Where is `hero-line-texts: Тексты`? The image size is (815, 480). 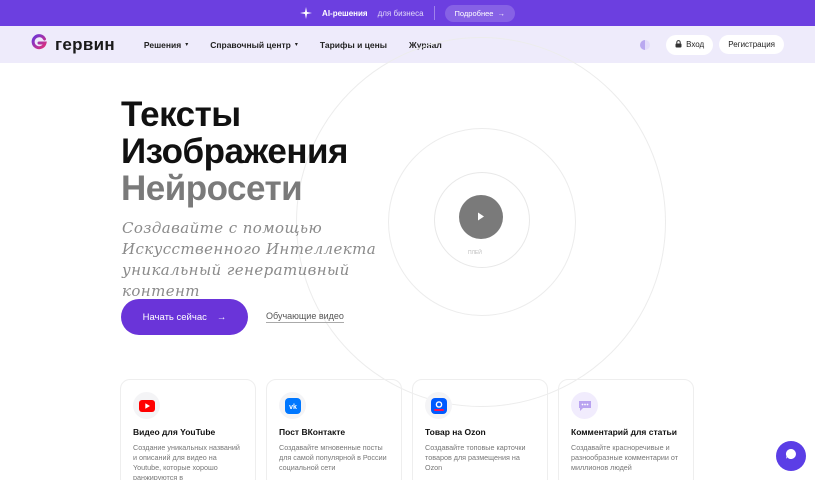
hero-line-texts: Тексты is located at coordinates (181, 114).